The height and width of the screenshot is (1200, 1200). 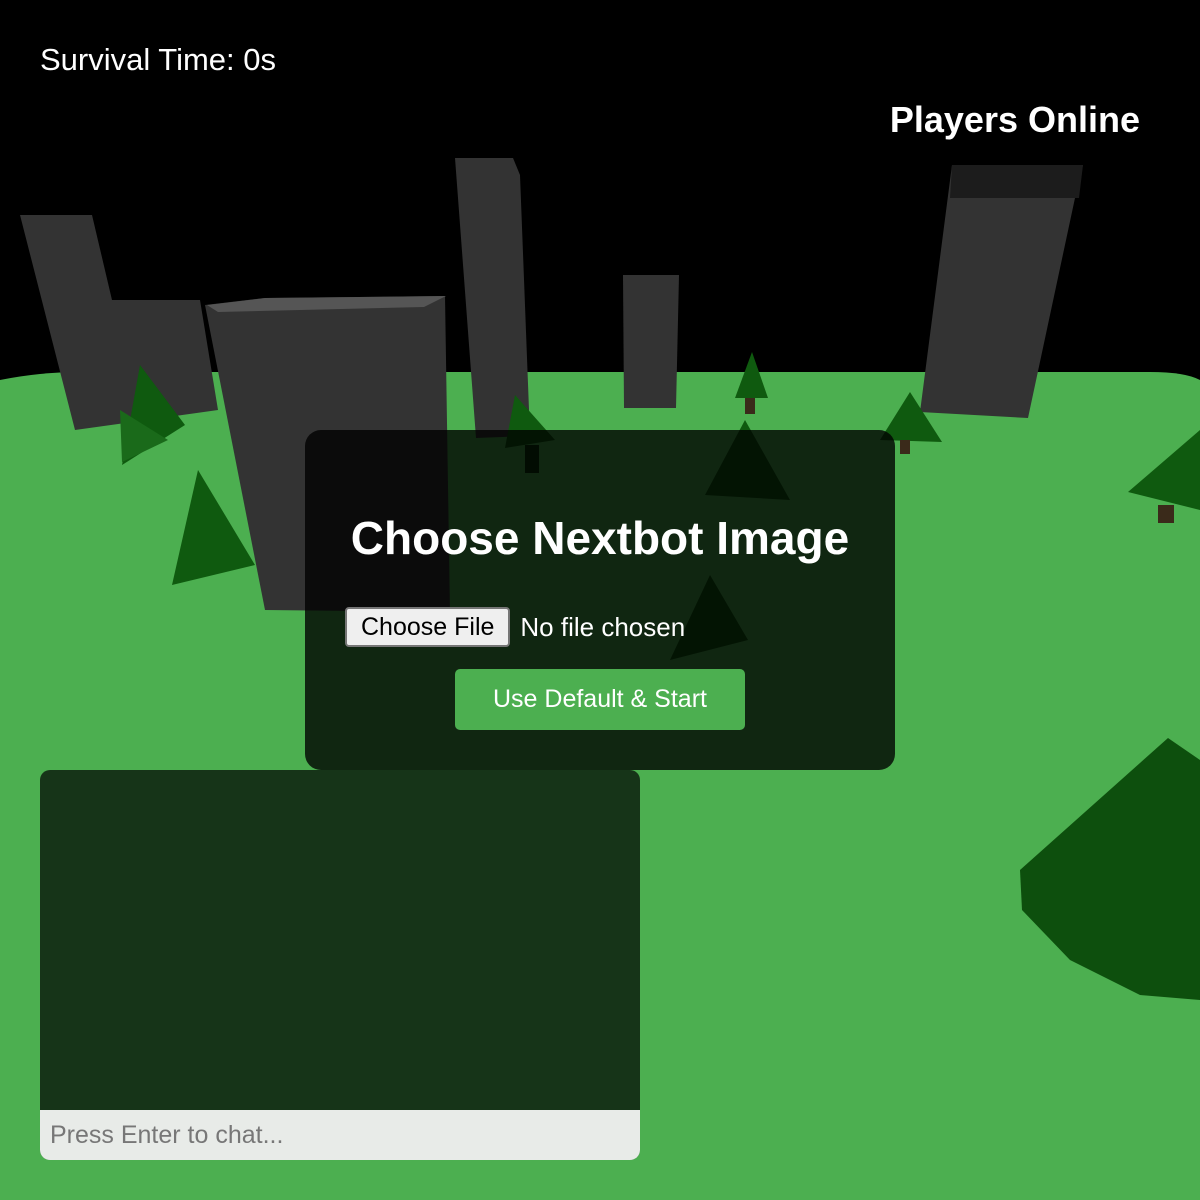 What do you see at coordinates (340, 940) in the screenshot?
I see `chat-log` at bounding box center [340, 940].